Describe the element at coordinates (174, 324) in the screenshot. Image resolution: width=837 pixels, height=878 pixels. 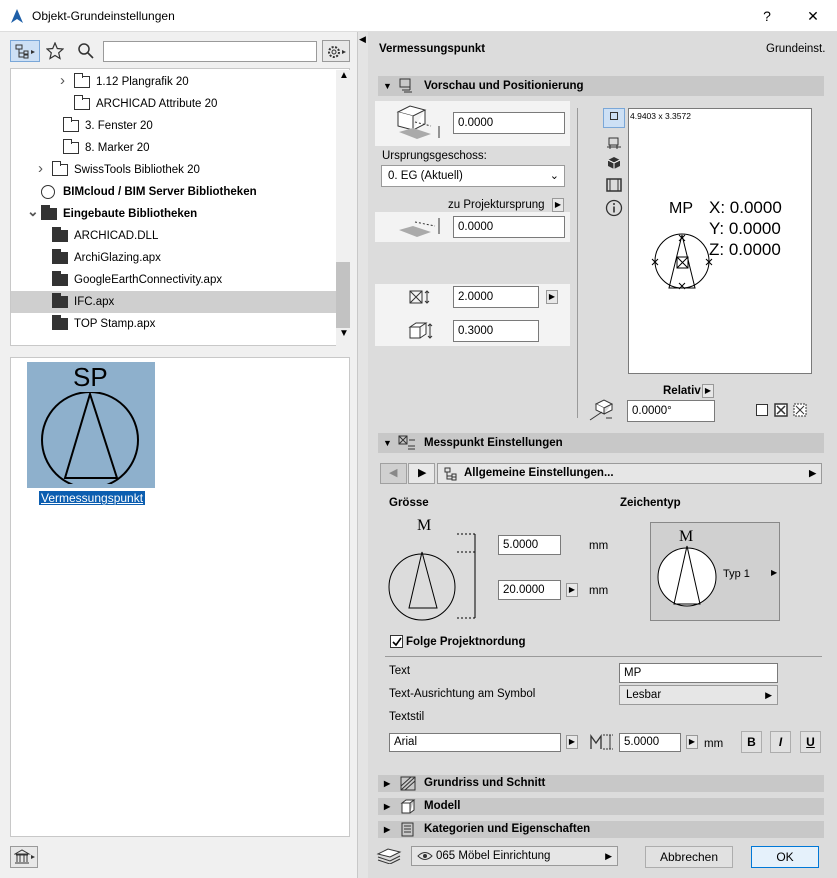
I see `tree-item: TOP Stamp.apx` at that location.